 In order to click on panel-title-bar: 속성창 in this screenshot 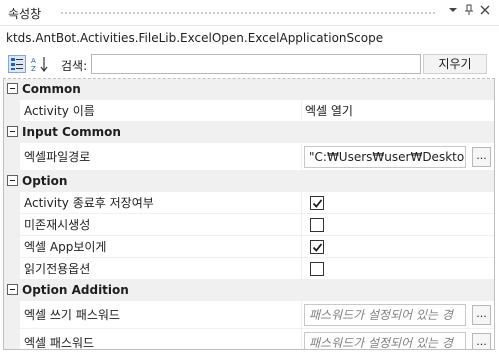, I will do `click(249, 13)`.